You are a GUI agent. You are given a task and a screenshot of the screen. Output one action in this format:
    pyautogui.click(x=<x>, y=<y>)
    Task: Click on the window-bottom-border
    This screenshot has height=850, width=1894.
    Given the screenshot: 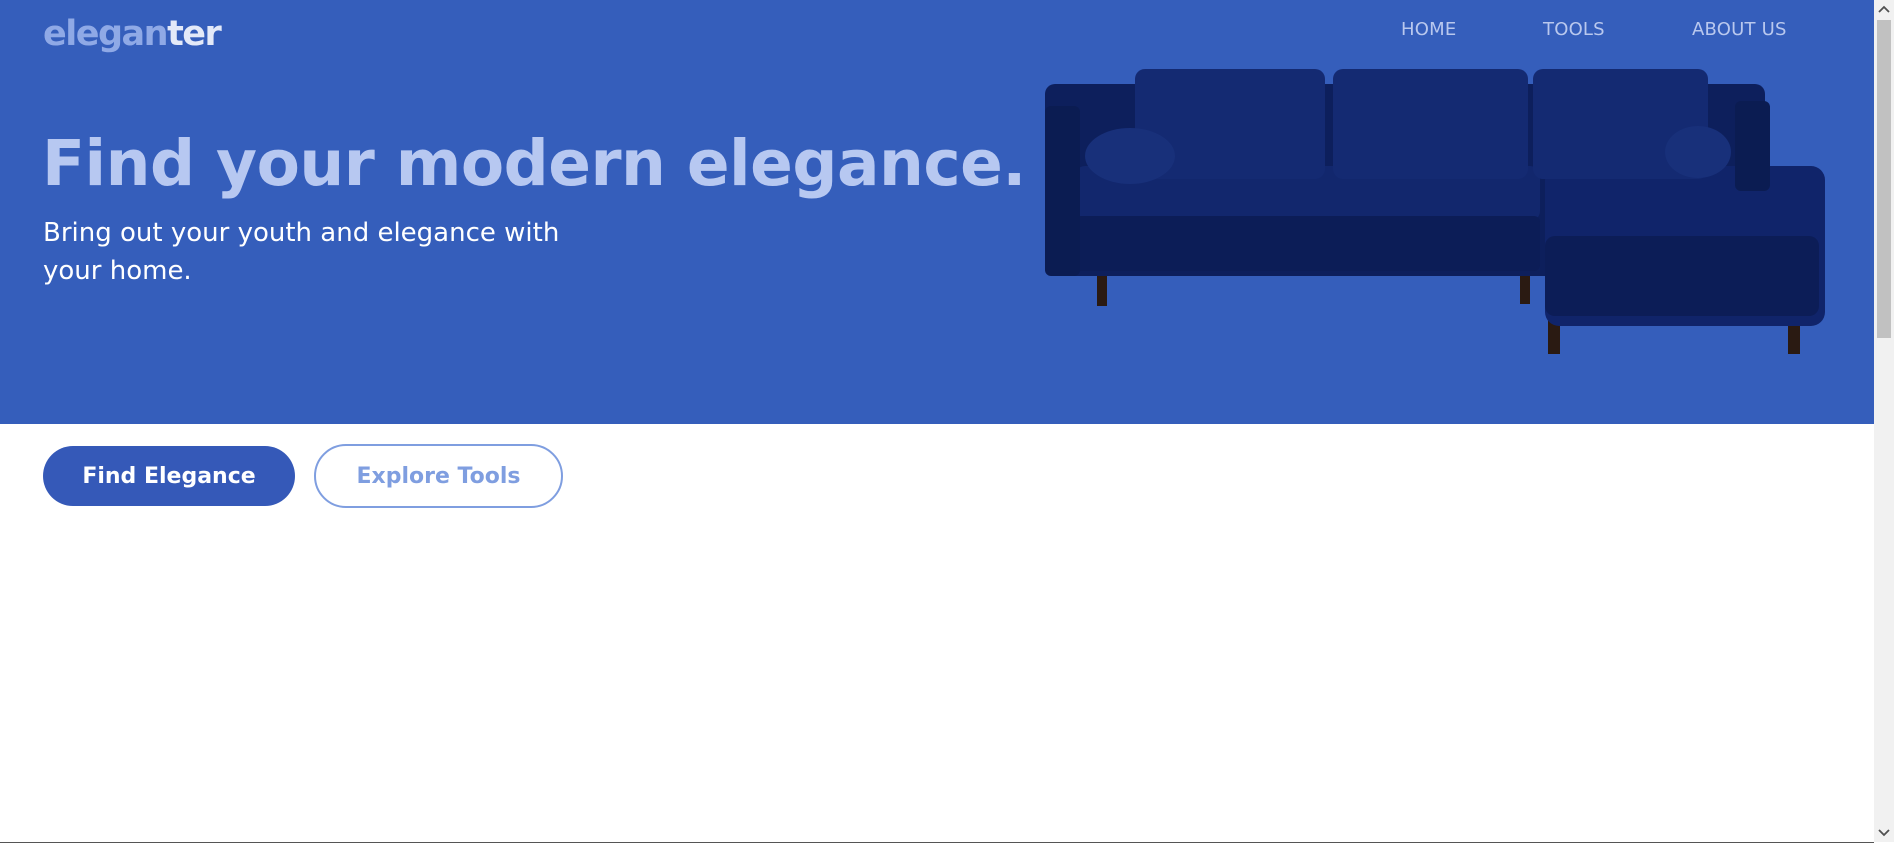 What is the action you would take?
    pyautogui.click(x=937, y=842)
    